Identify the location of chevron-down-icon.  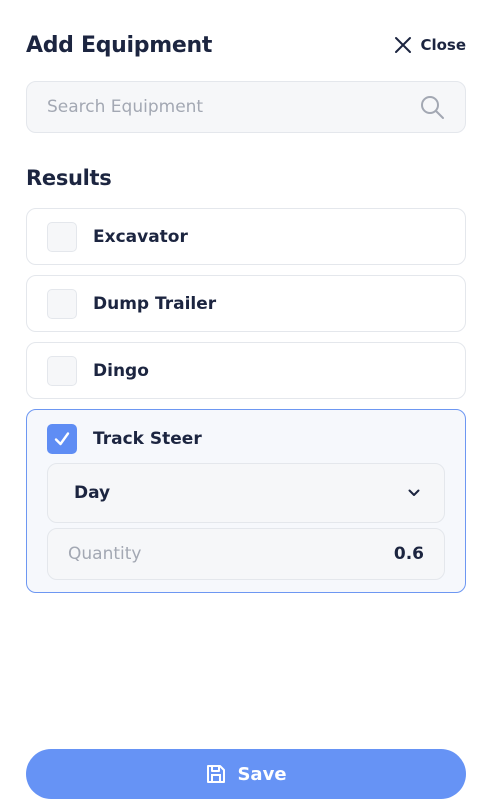
(414, 492).